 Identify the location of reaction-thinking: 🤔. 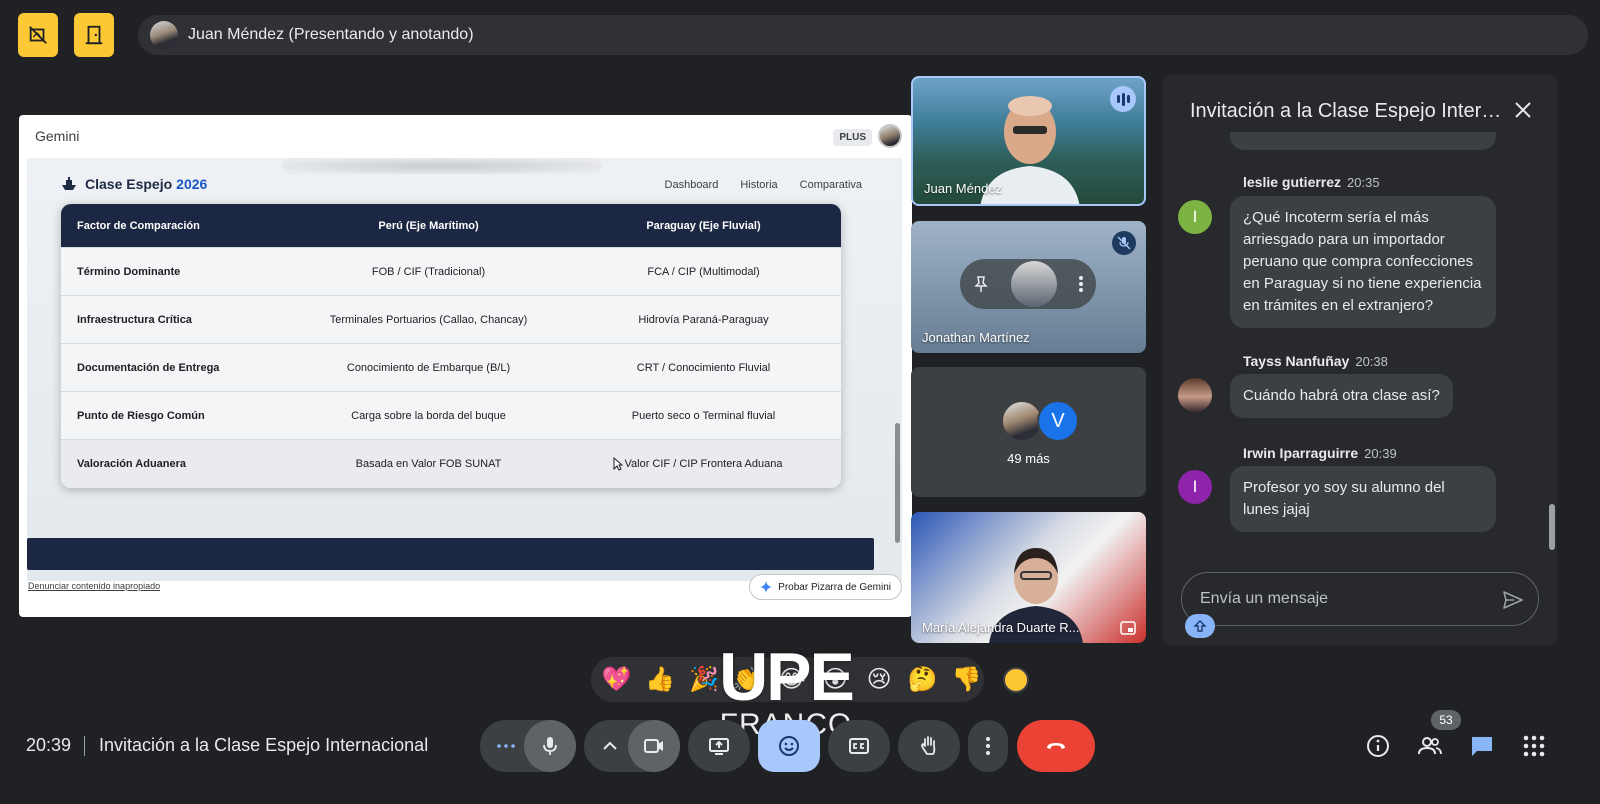
(922, 680).